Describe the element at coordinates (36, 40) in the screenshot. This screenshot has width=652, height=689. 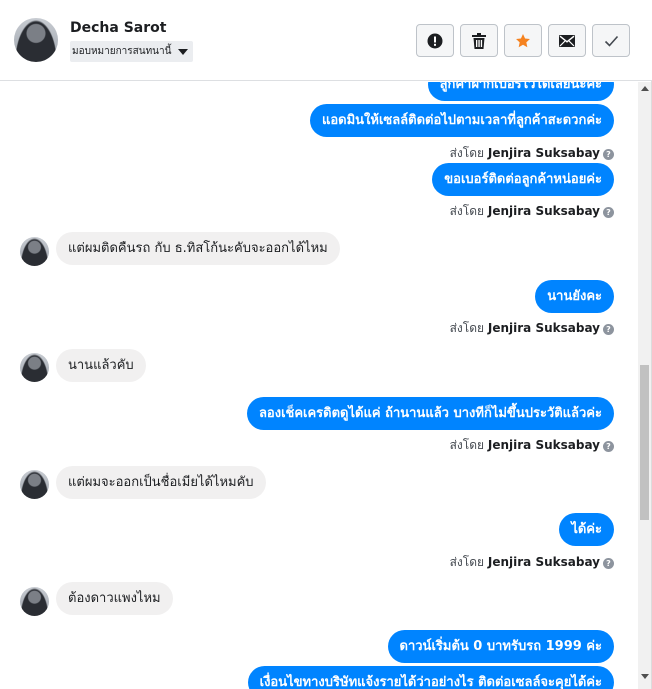
I see `contact-avatar` at that location.